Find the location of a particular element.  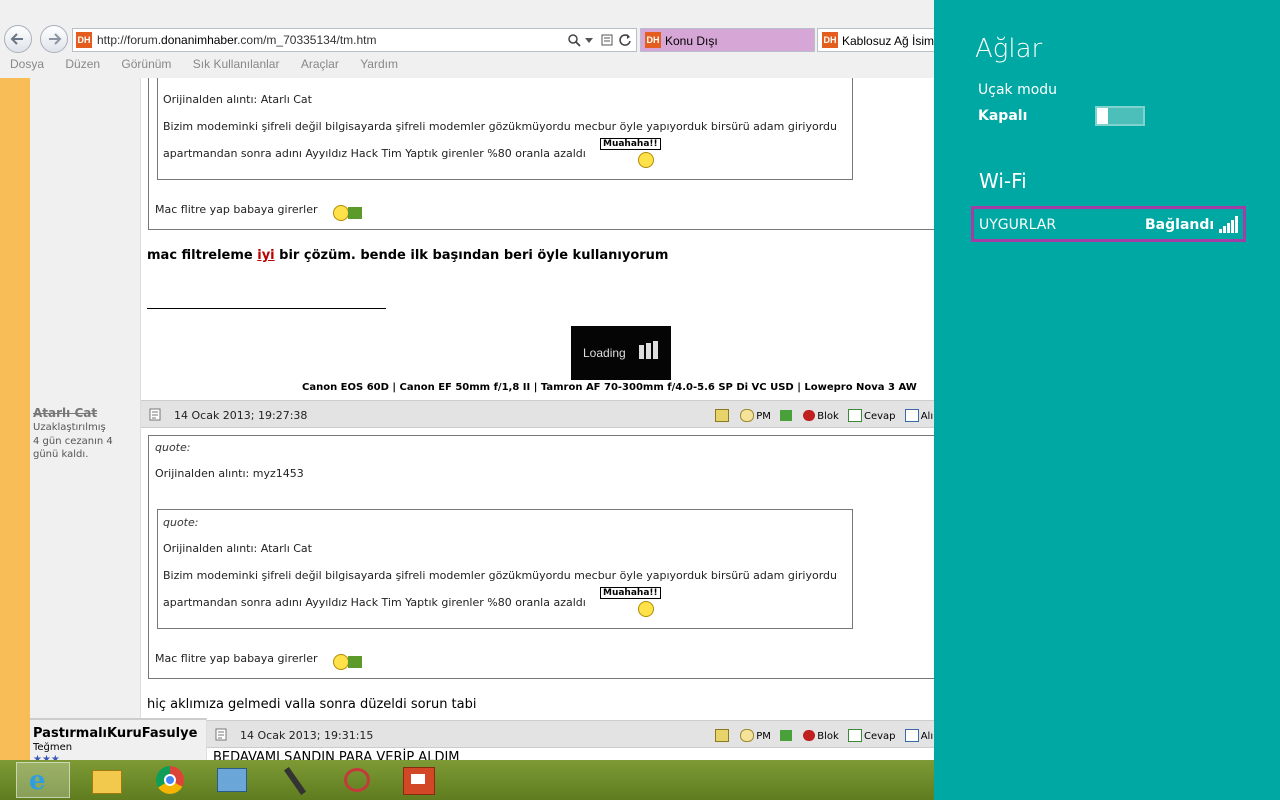

network-item-uygurlar: UYGURLAR Bağlandı is located at coordinates (1108, 224).